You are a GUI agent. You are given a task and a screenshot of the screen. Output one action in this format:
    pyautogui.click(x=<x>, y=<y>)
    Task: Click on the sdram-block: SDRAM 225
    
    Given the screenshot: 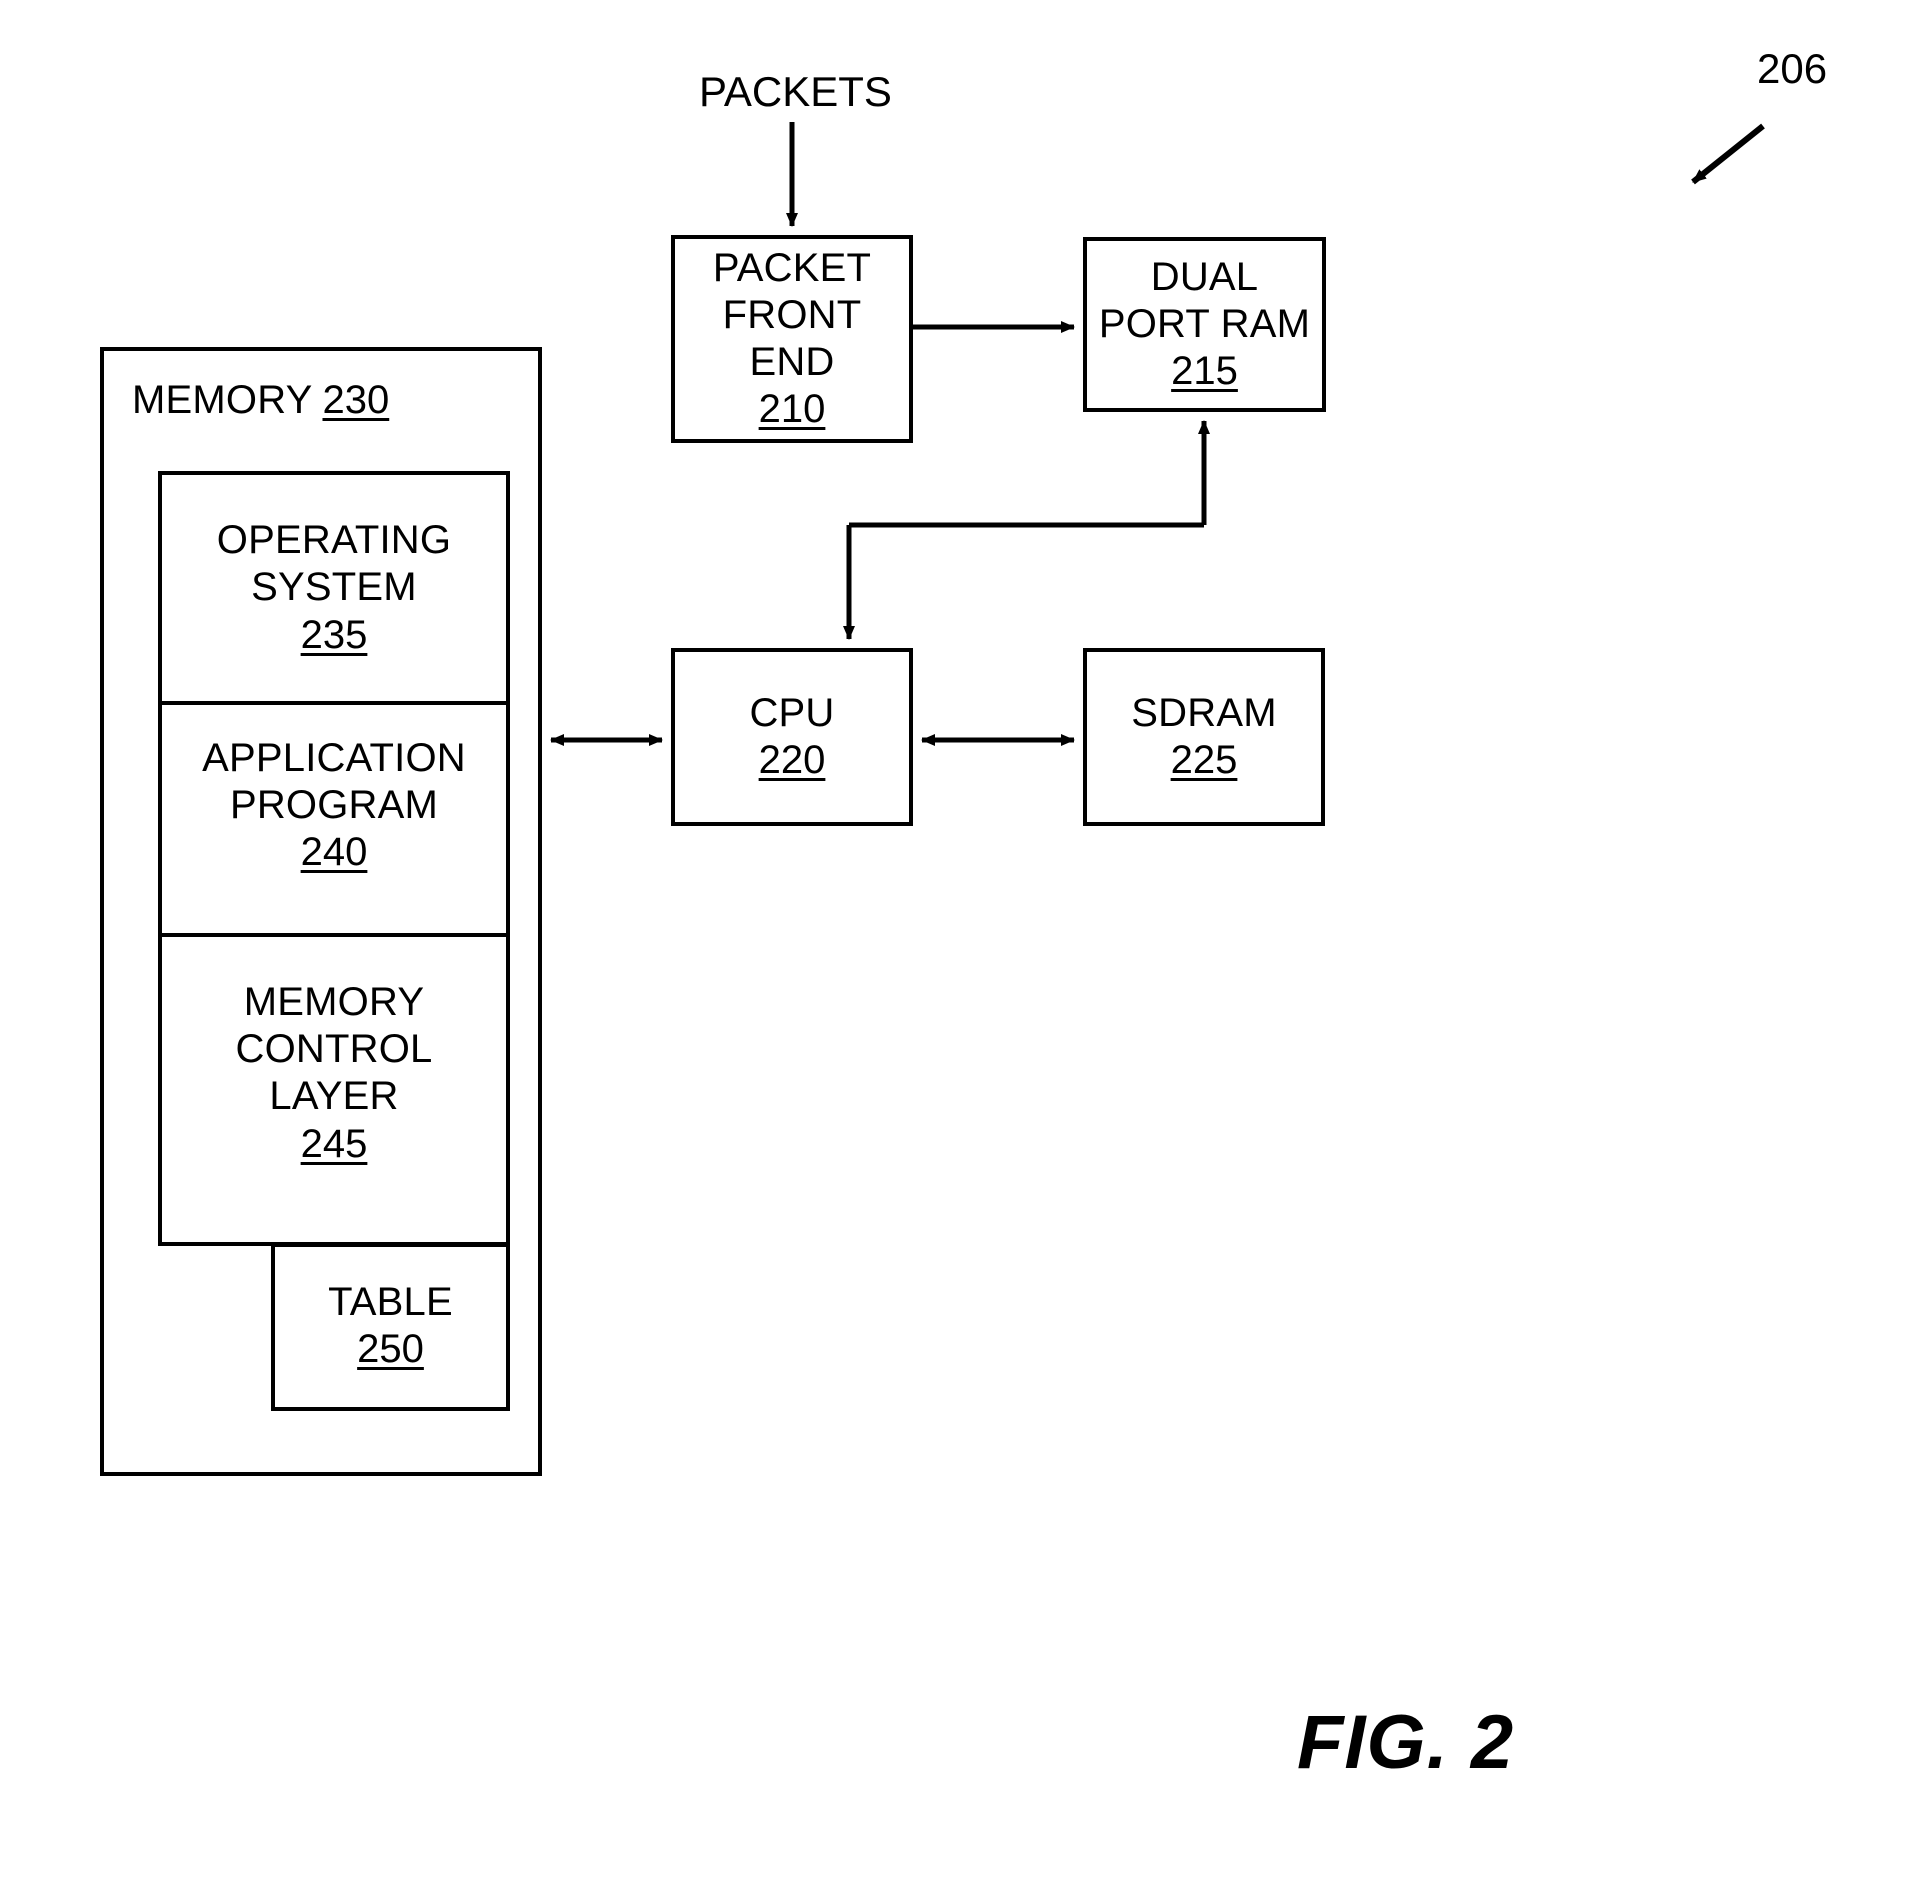 What is the action you would take?
    pyautogui.click(x=1204, y=737)
    